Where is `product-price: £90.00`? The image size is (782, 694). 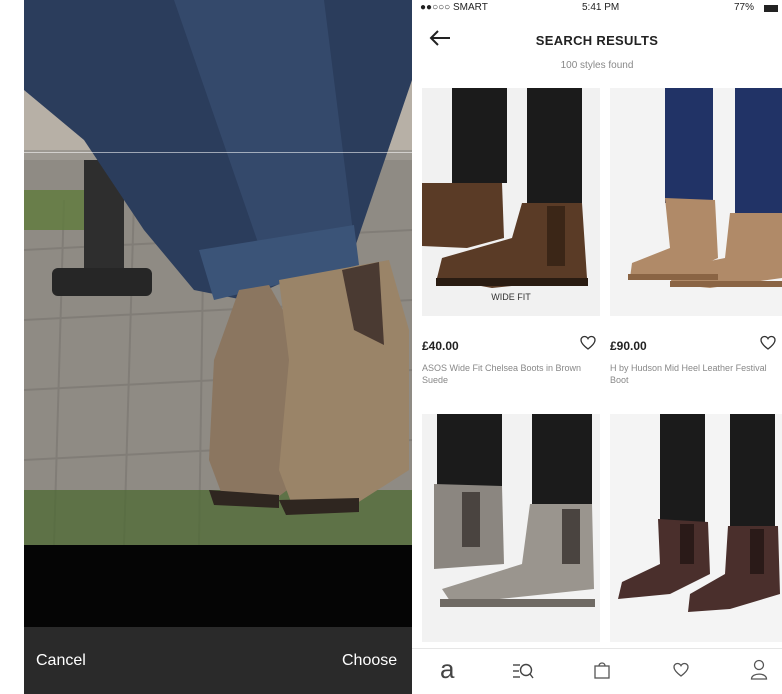 product-price: £90.00 is located at coordinates (628, 346).